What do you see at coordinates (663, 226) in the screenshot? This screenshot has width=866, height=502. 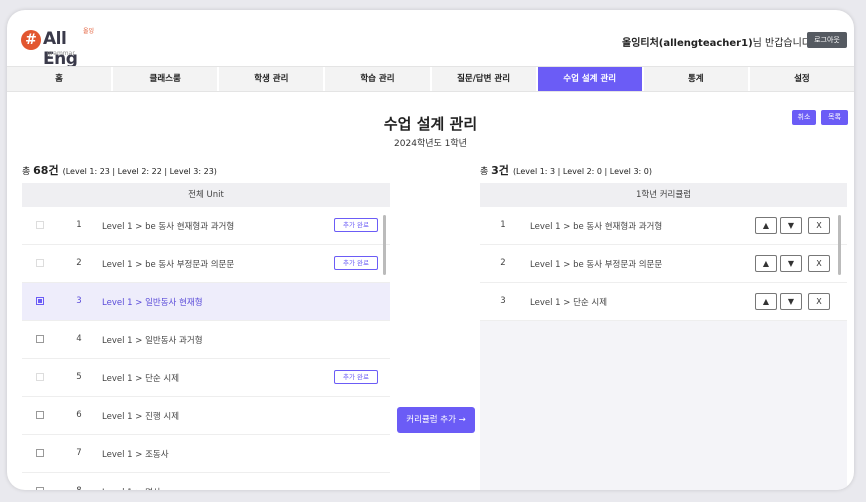 I see `curriculum-row: 1 Level 1 > be 동사 현재형과 과거형 ▲ ▼ X` at bounding box center [663, 226].